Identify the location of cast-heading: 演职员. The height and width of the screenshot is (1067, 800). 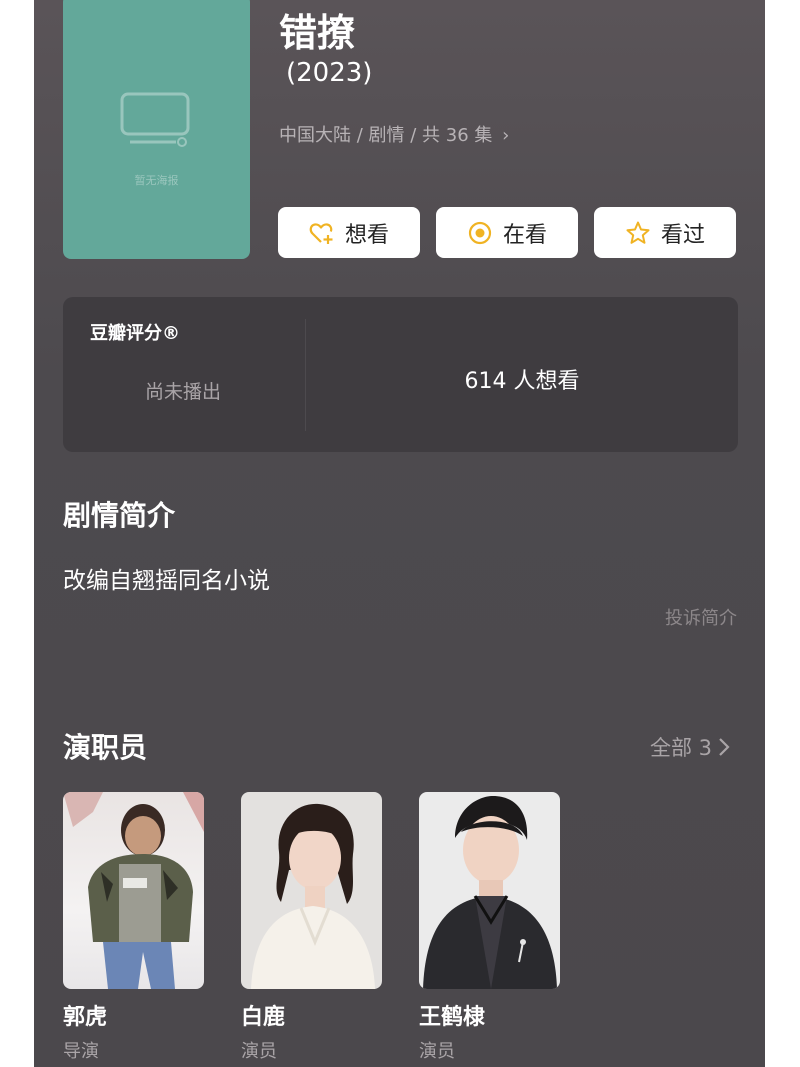
(105, 747).